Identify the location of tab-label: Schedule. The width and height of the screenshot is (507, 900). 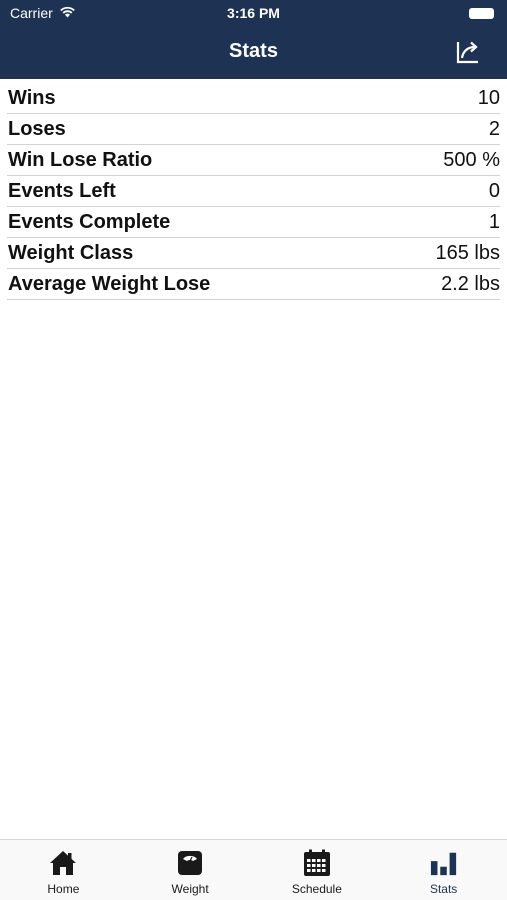
(316, 889).